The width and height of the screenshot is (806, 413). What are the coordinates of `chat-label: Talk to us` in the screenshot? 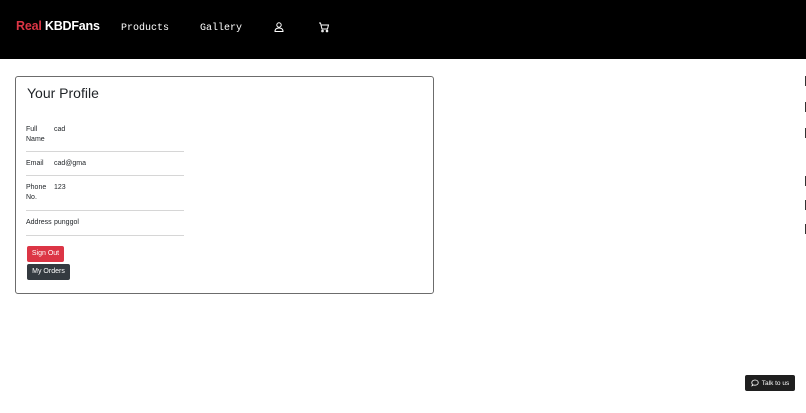 It's located at (775, 383).